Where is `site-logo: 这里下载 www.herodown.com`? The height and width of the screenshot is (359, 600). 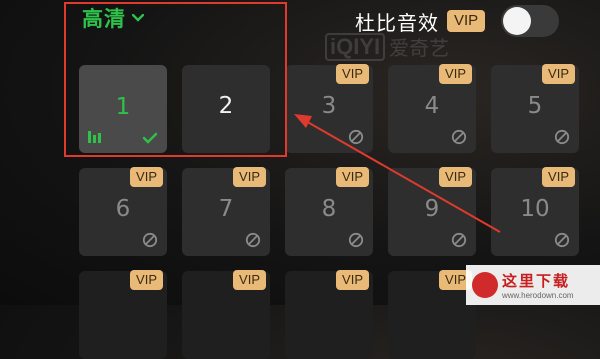 site-logo: 这里下载 www.herodown.com is located at coordinates (533, 285).